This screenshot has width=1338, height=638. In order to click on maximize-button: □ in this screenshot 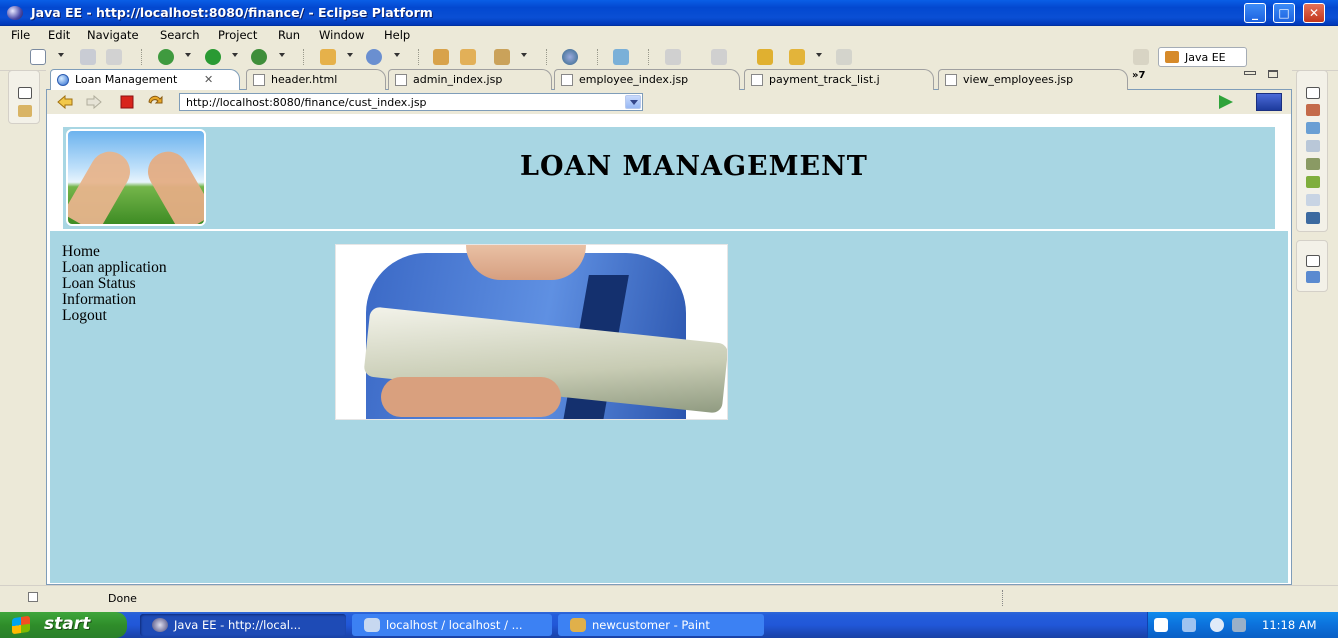, I will do `click(1284, 13)`.